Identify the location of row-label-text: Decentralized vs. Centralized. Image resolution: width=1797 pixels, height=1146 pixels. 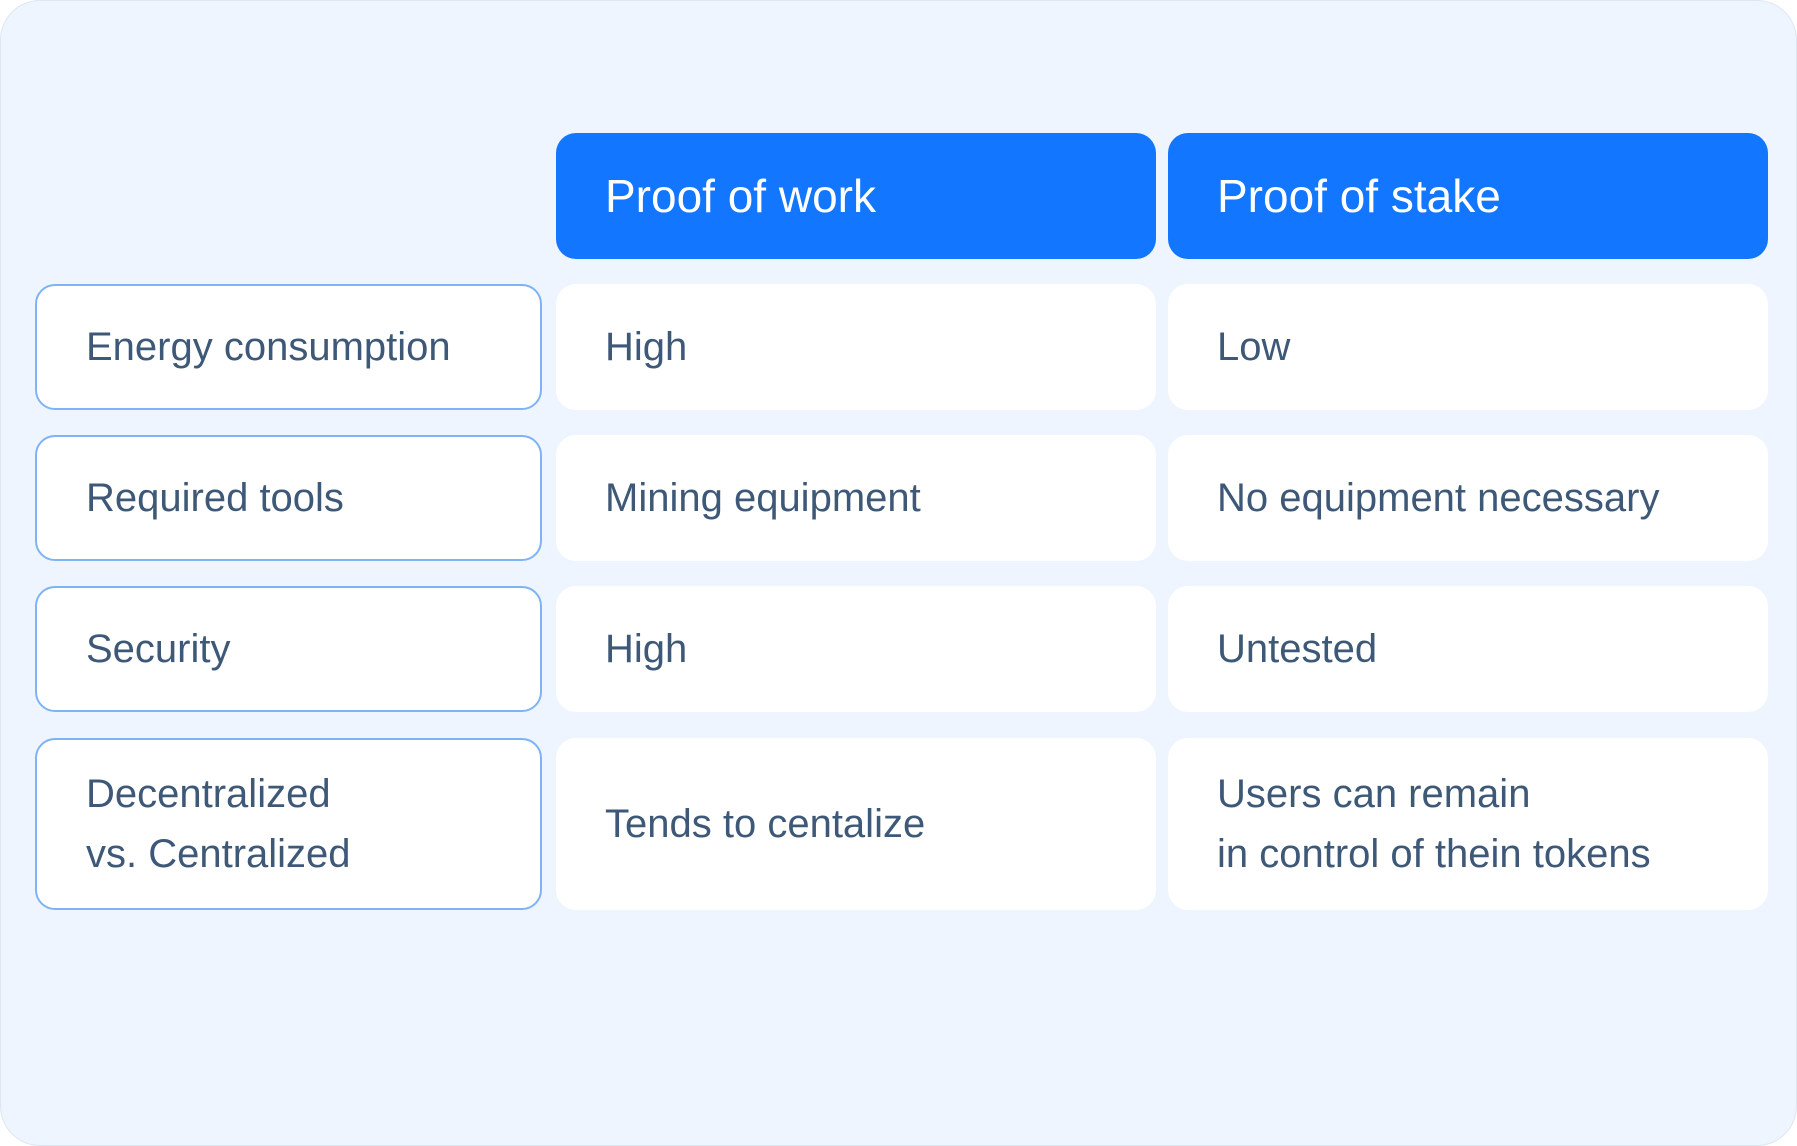
(218, 824).